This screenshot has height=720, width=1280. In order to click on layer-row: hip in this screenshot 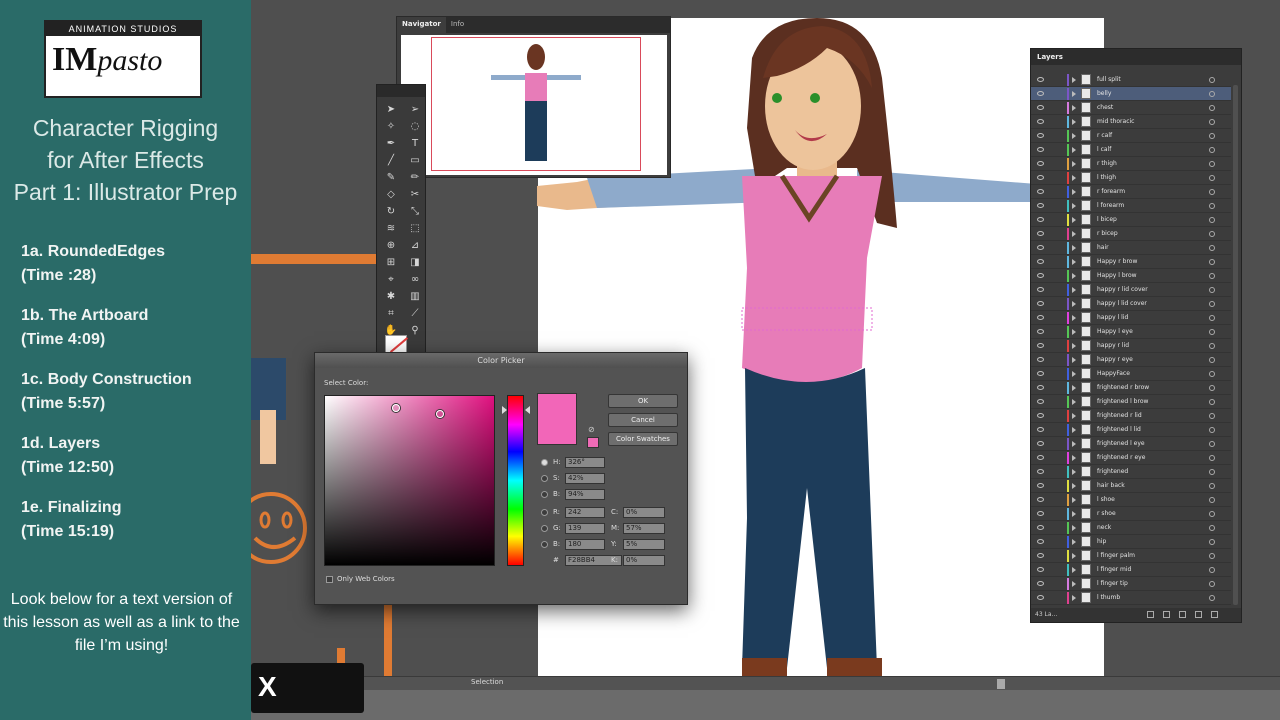, I will do `click(1131, 542)`.